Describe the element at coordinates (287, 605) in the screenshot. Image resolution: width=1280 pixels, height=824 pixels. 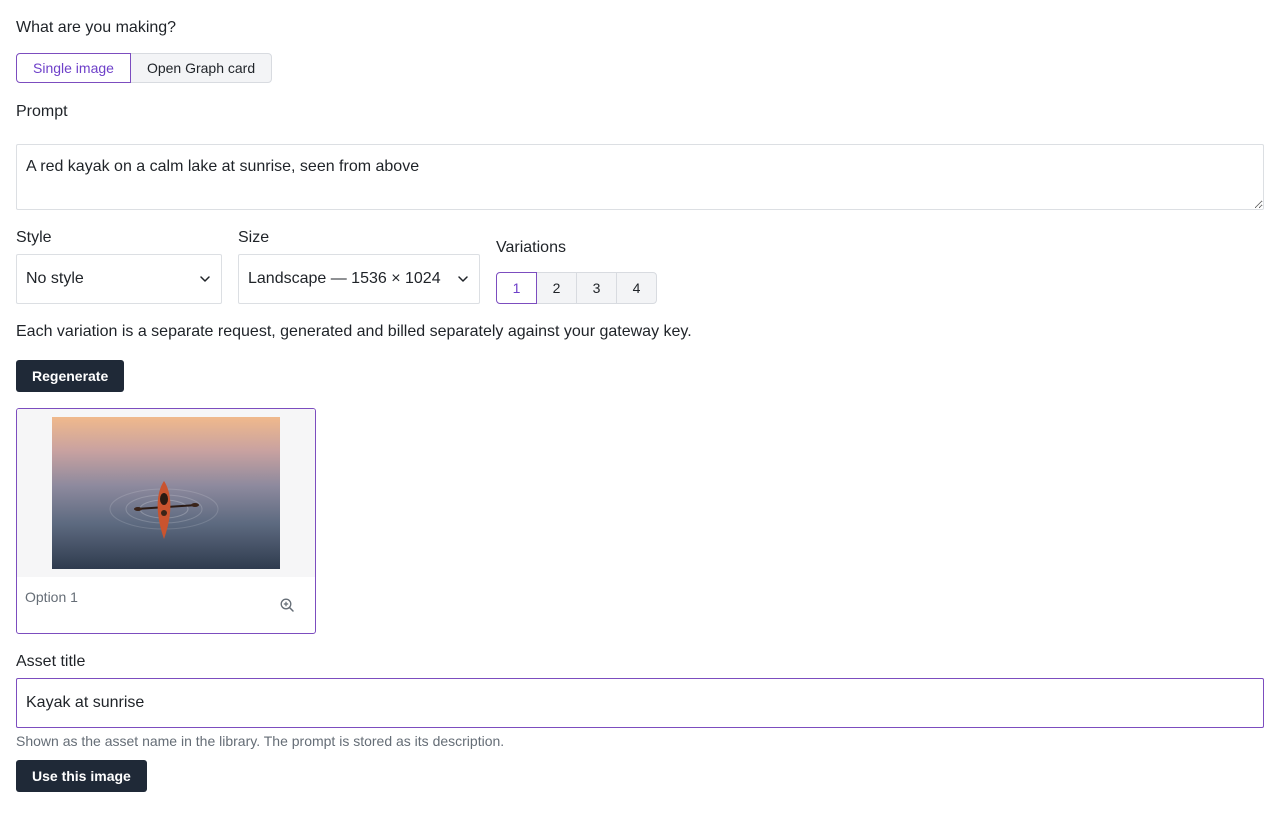
I see `zoom-in-icon` at that location.